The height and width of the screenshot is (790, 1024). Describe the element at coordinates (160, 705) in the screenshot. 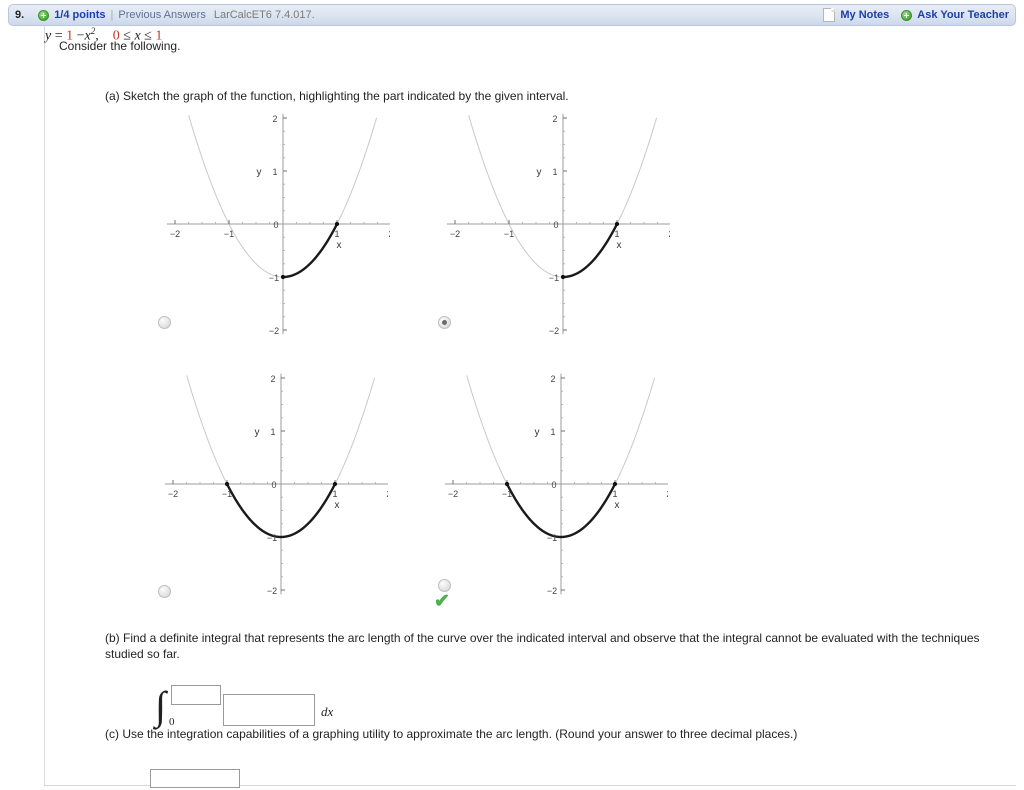

I see `integral-sign: ∫` at that location.